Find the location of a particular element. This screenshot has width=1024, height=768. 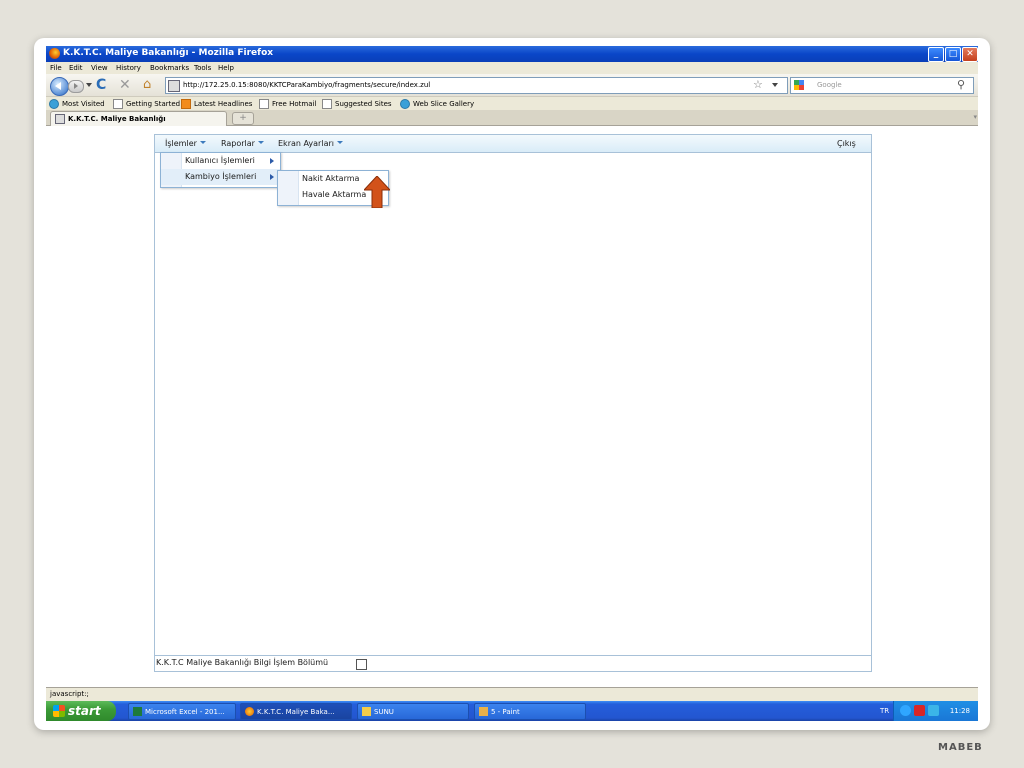

menu-file: File is located at coordinates (56, 68).